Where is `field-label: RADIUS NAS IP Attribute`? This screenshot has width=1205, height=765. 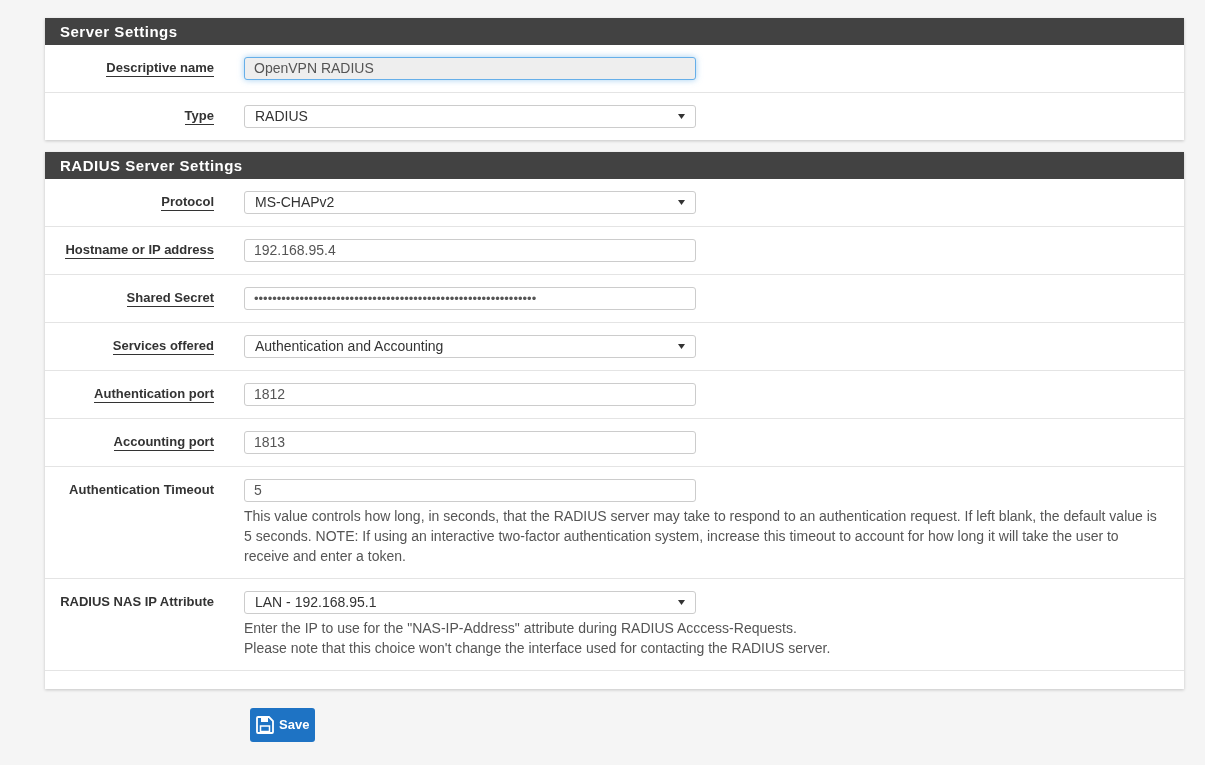
field-label: RADIUS NAS IP Attribute is located at coordinates (137, 601).